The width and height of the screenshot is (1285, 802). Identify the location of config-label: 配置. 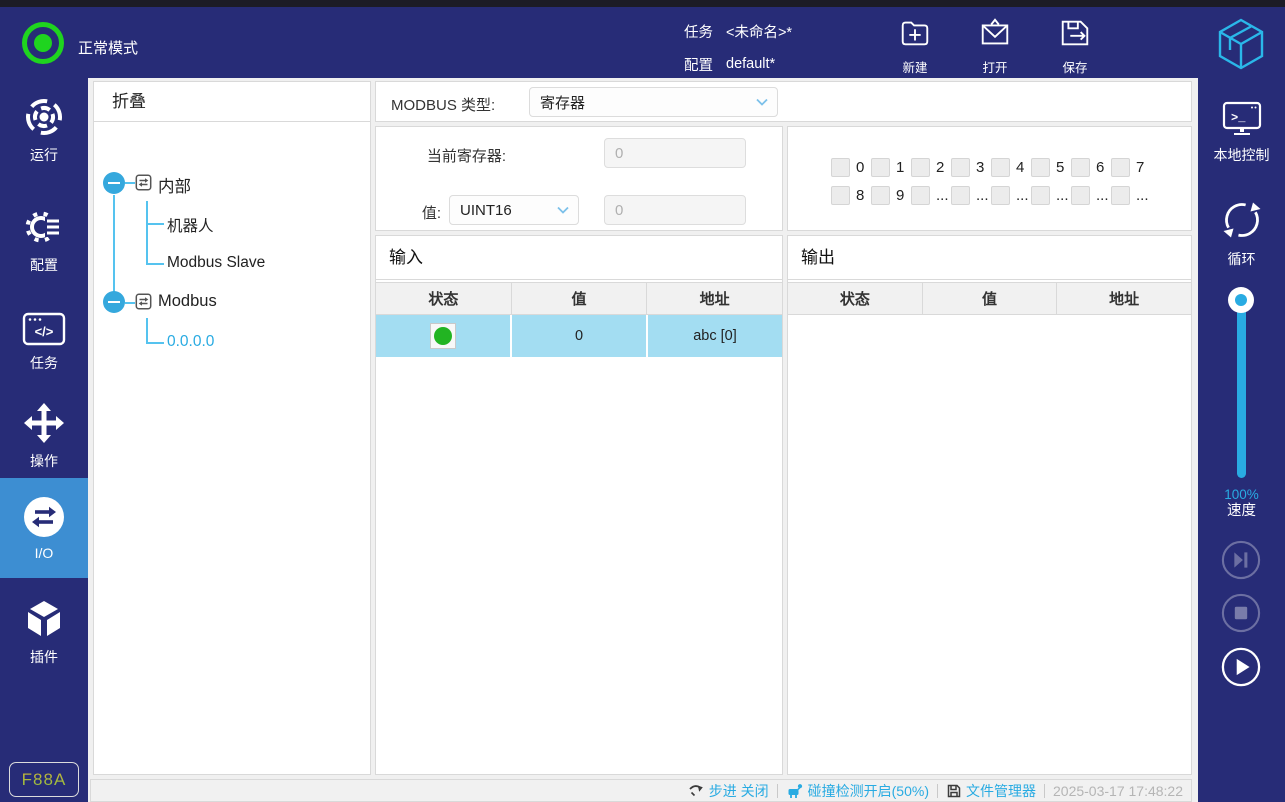
(698, 65).